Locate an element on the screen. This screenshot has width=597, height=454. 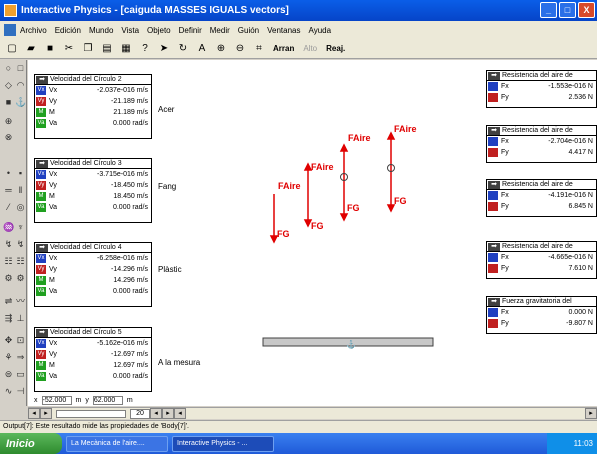
print-icon: ▦ is located at coordinates (126, 49).